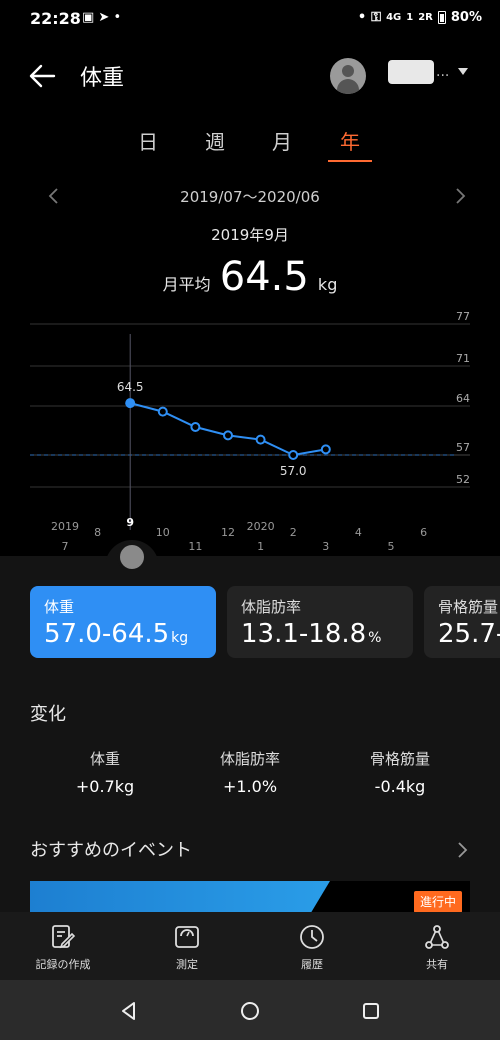 This screenshot has width=500, height=1040. Describe the element at coordinates (463, 479) in the screenshot. I see `y-tick-label: 52` at that location.